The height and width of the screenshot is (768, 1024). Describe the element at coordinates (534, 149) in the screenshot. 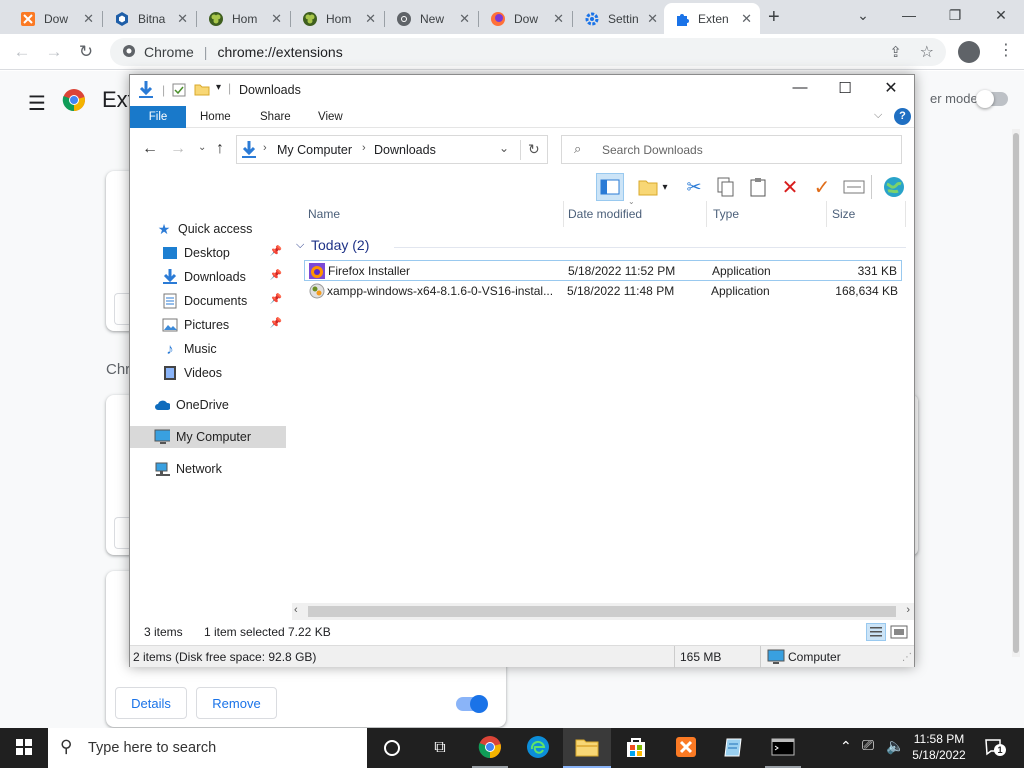

I see `refresh-icon: ↻` at that location.